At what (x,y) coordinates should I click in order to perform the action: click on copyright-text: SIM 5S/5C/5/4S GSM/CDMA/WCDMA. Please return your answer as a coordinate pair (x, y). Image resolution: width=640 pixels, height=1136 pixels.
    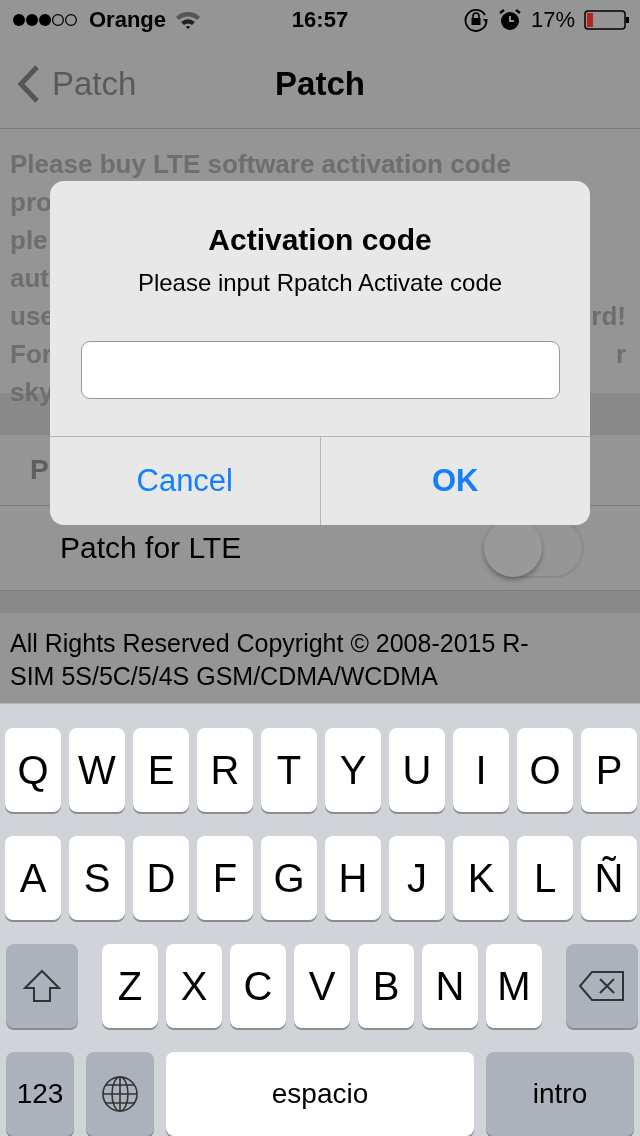
    Looking at the image, I should click on (224, 676).